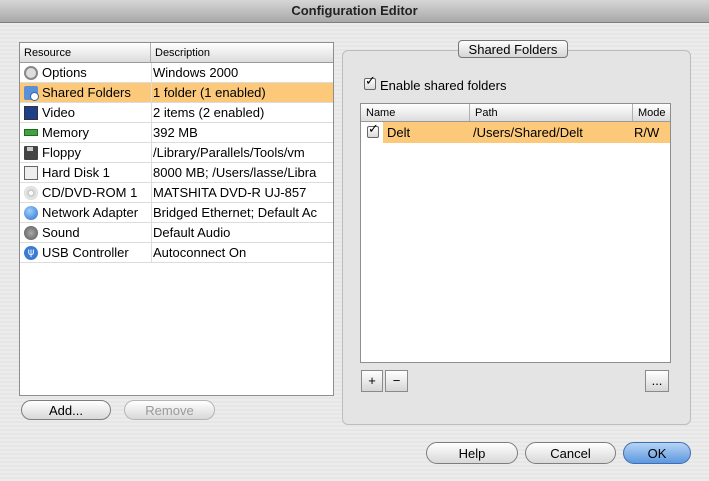  What do you see at coordinates (31, 233) in the screenshot?
I see `sound-icon` at bounding box center [31, 233].